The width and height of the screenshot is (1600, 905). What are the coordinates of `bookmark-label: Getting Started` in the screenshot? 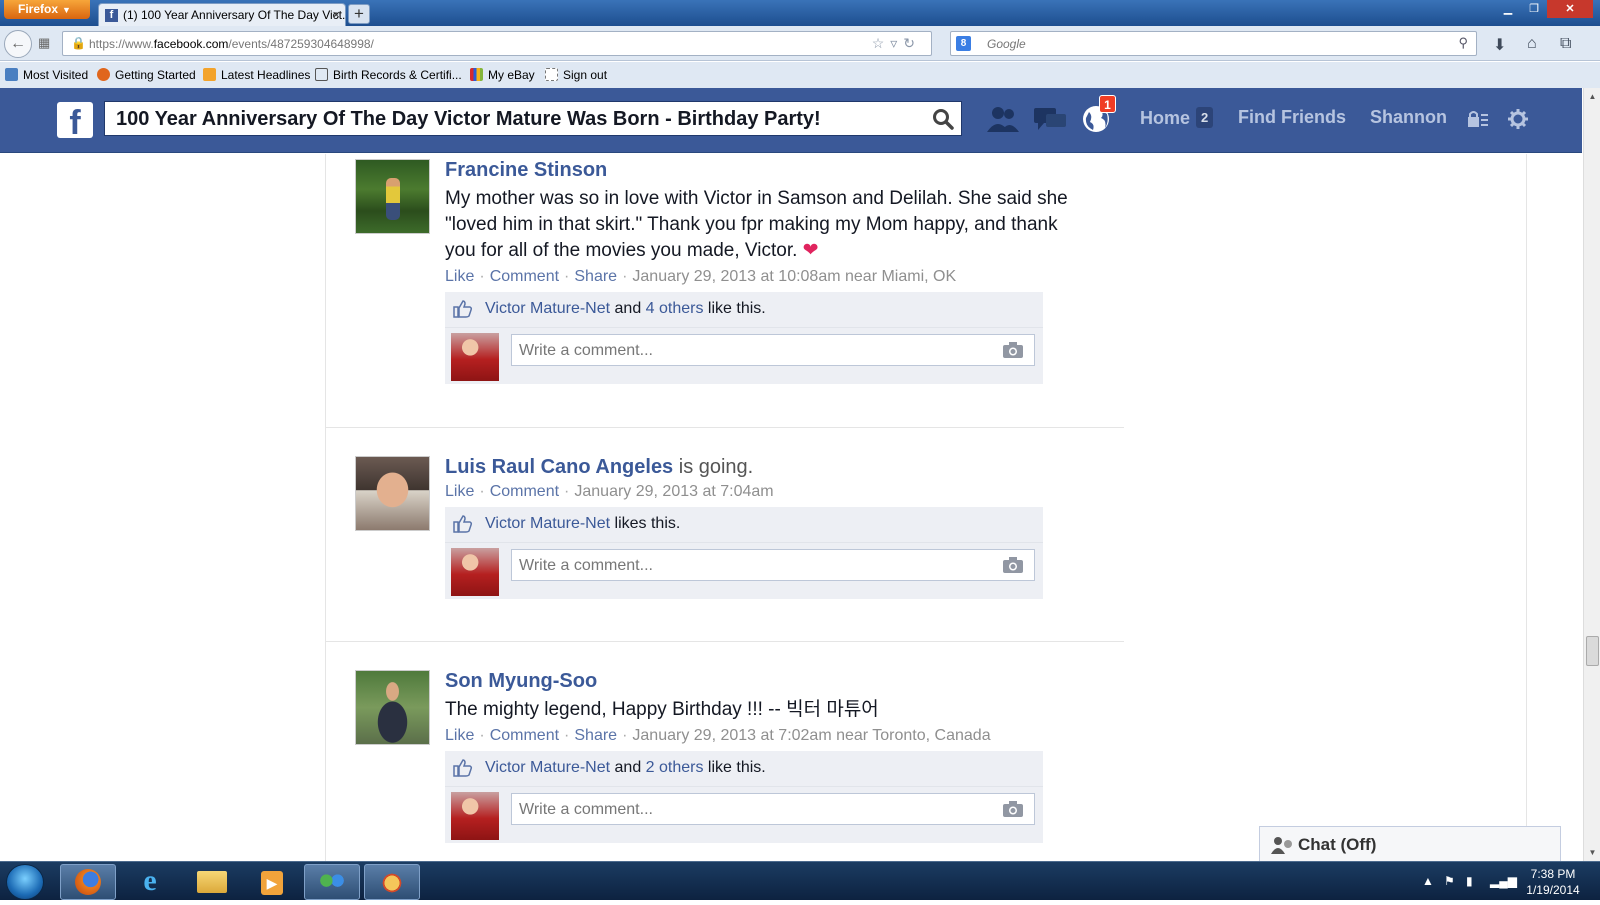 It's located at (155, 75).